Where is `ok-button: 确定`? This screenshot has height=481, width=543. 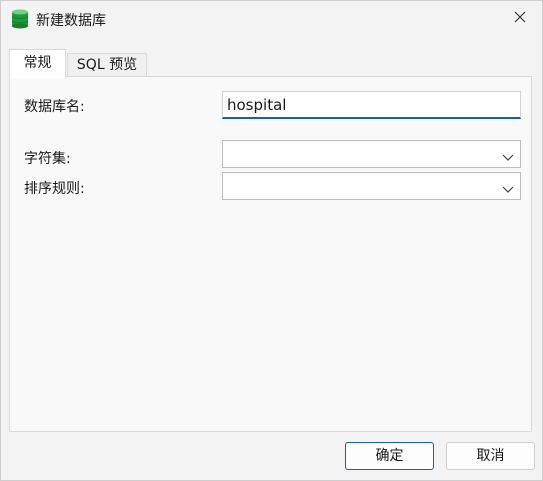 ok-button: 确定 is located at coordinates (389, 456).